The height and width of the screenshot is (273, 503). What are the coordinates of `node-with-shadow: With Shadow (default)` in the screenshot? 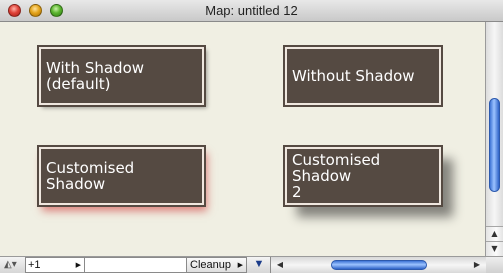 It's located at (121, 76).